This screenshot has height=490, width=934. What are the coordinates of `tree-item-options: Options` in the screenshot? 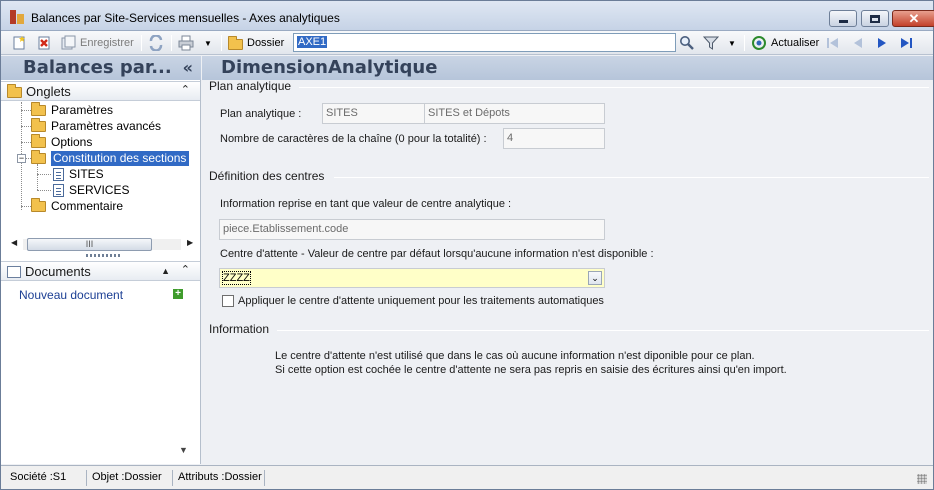 It's located at (61, 141).